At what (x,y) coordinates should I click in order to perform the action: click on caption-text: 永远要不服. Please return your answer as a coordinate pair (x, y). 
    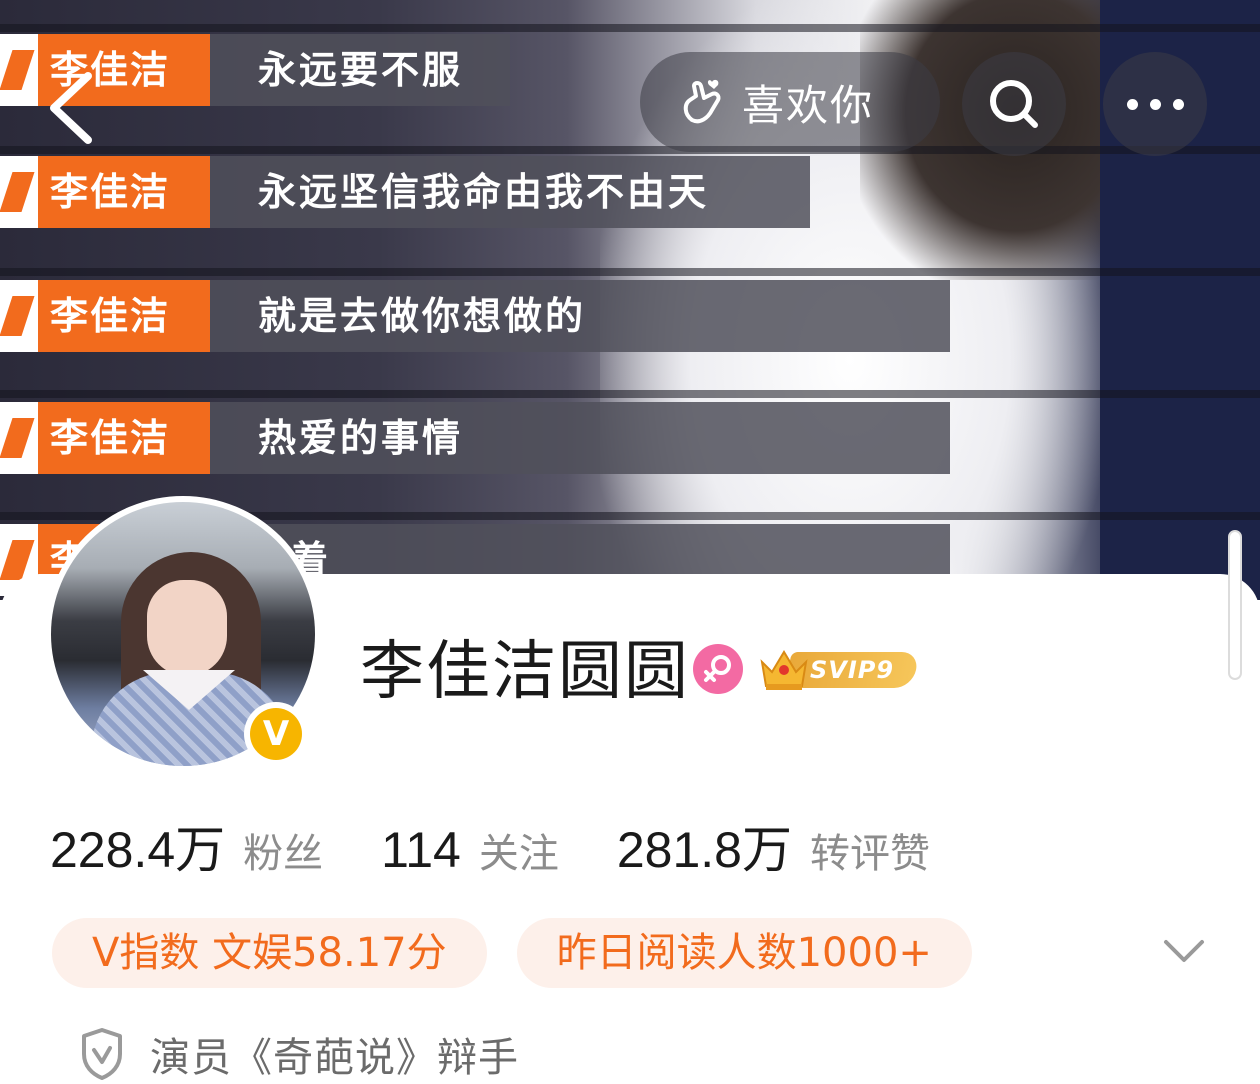
    Looking at the image, I should click on (360, 70).